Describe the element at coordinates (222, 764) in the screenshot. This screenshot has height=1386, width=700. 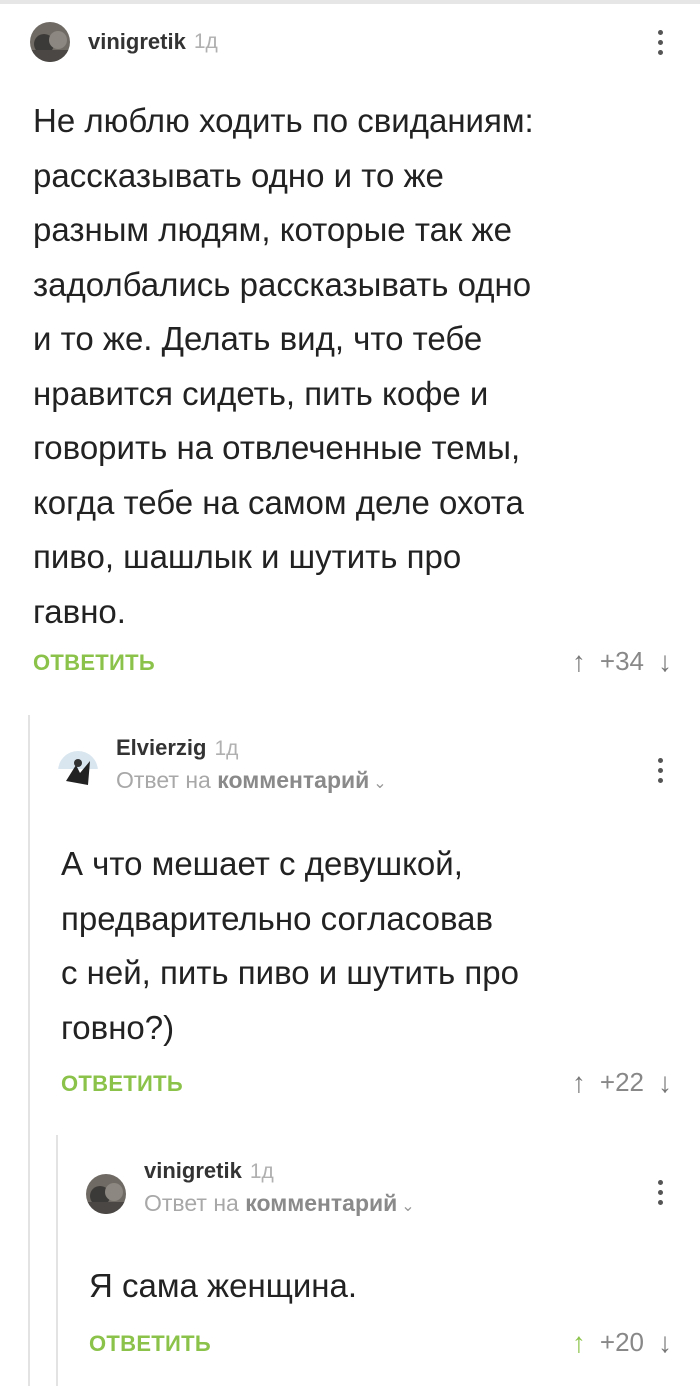
I see `comment-header: Elvierzig 1д Ответ на комментарий ⌄` at that location.